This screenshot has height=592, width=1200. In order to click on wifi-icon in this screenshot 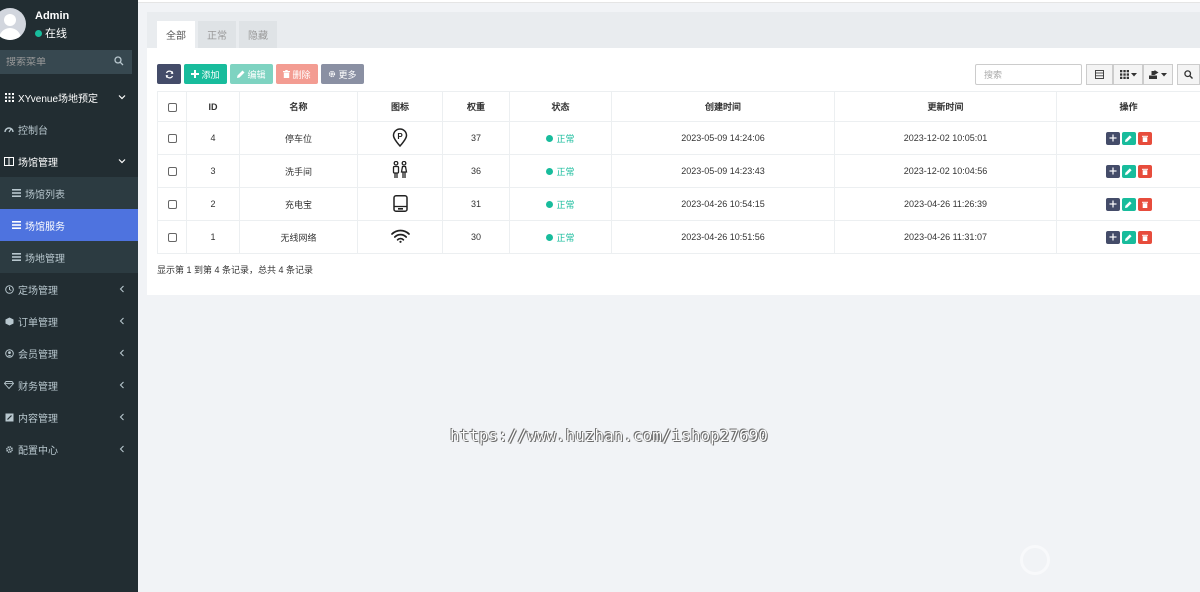, I will do `click(400, 236)`.